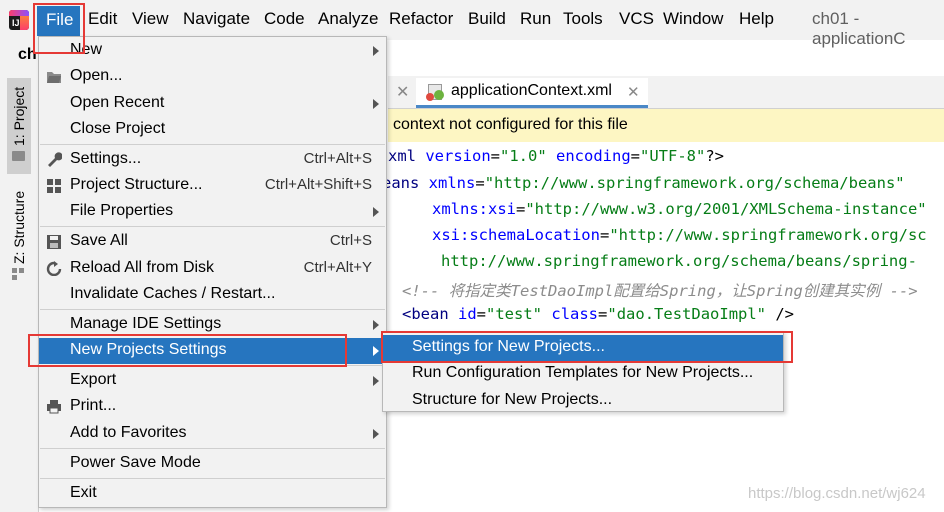  I want to click on menu-item-exit: Exit, so click(212, 494).